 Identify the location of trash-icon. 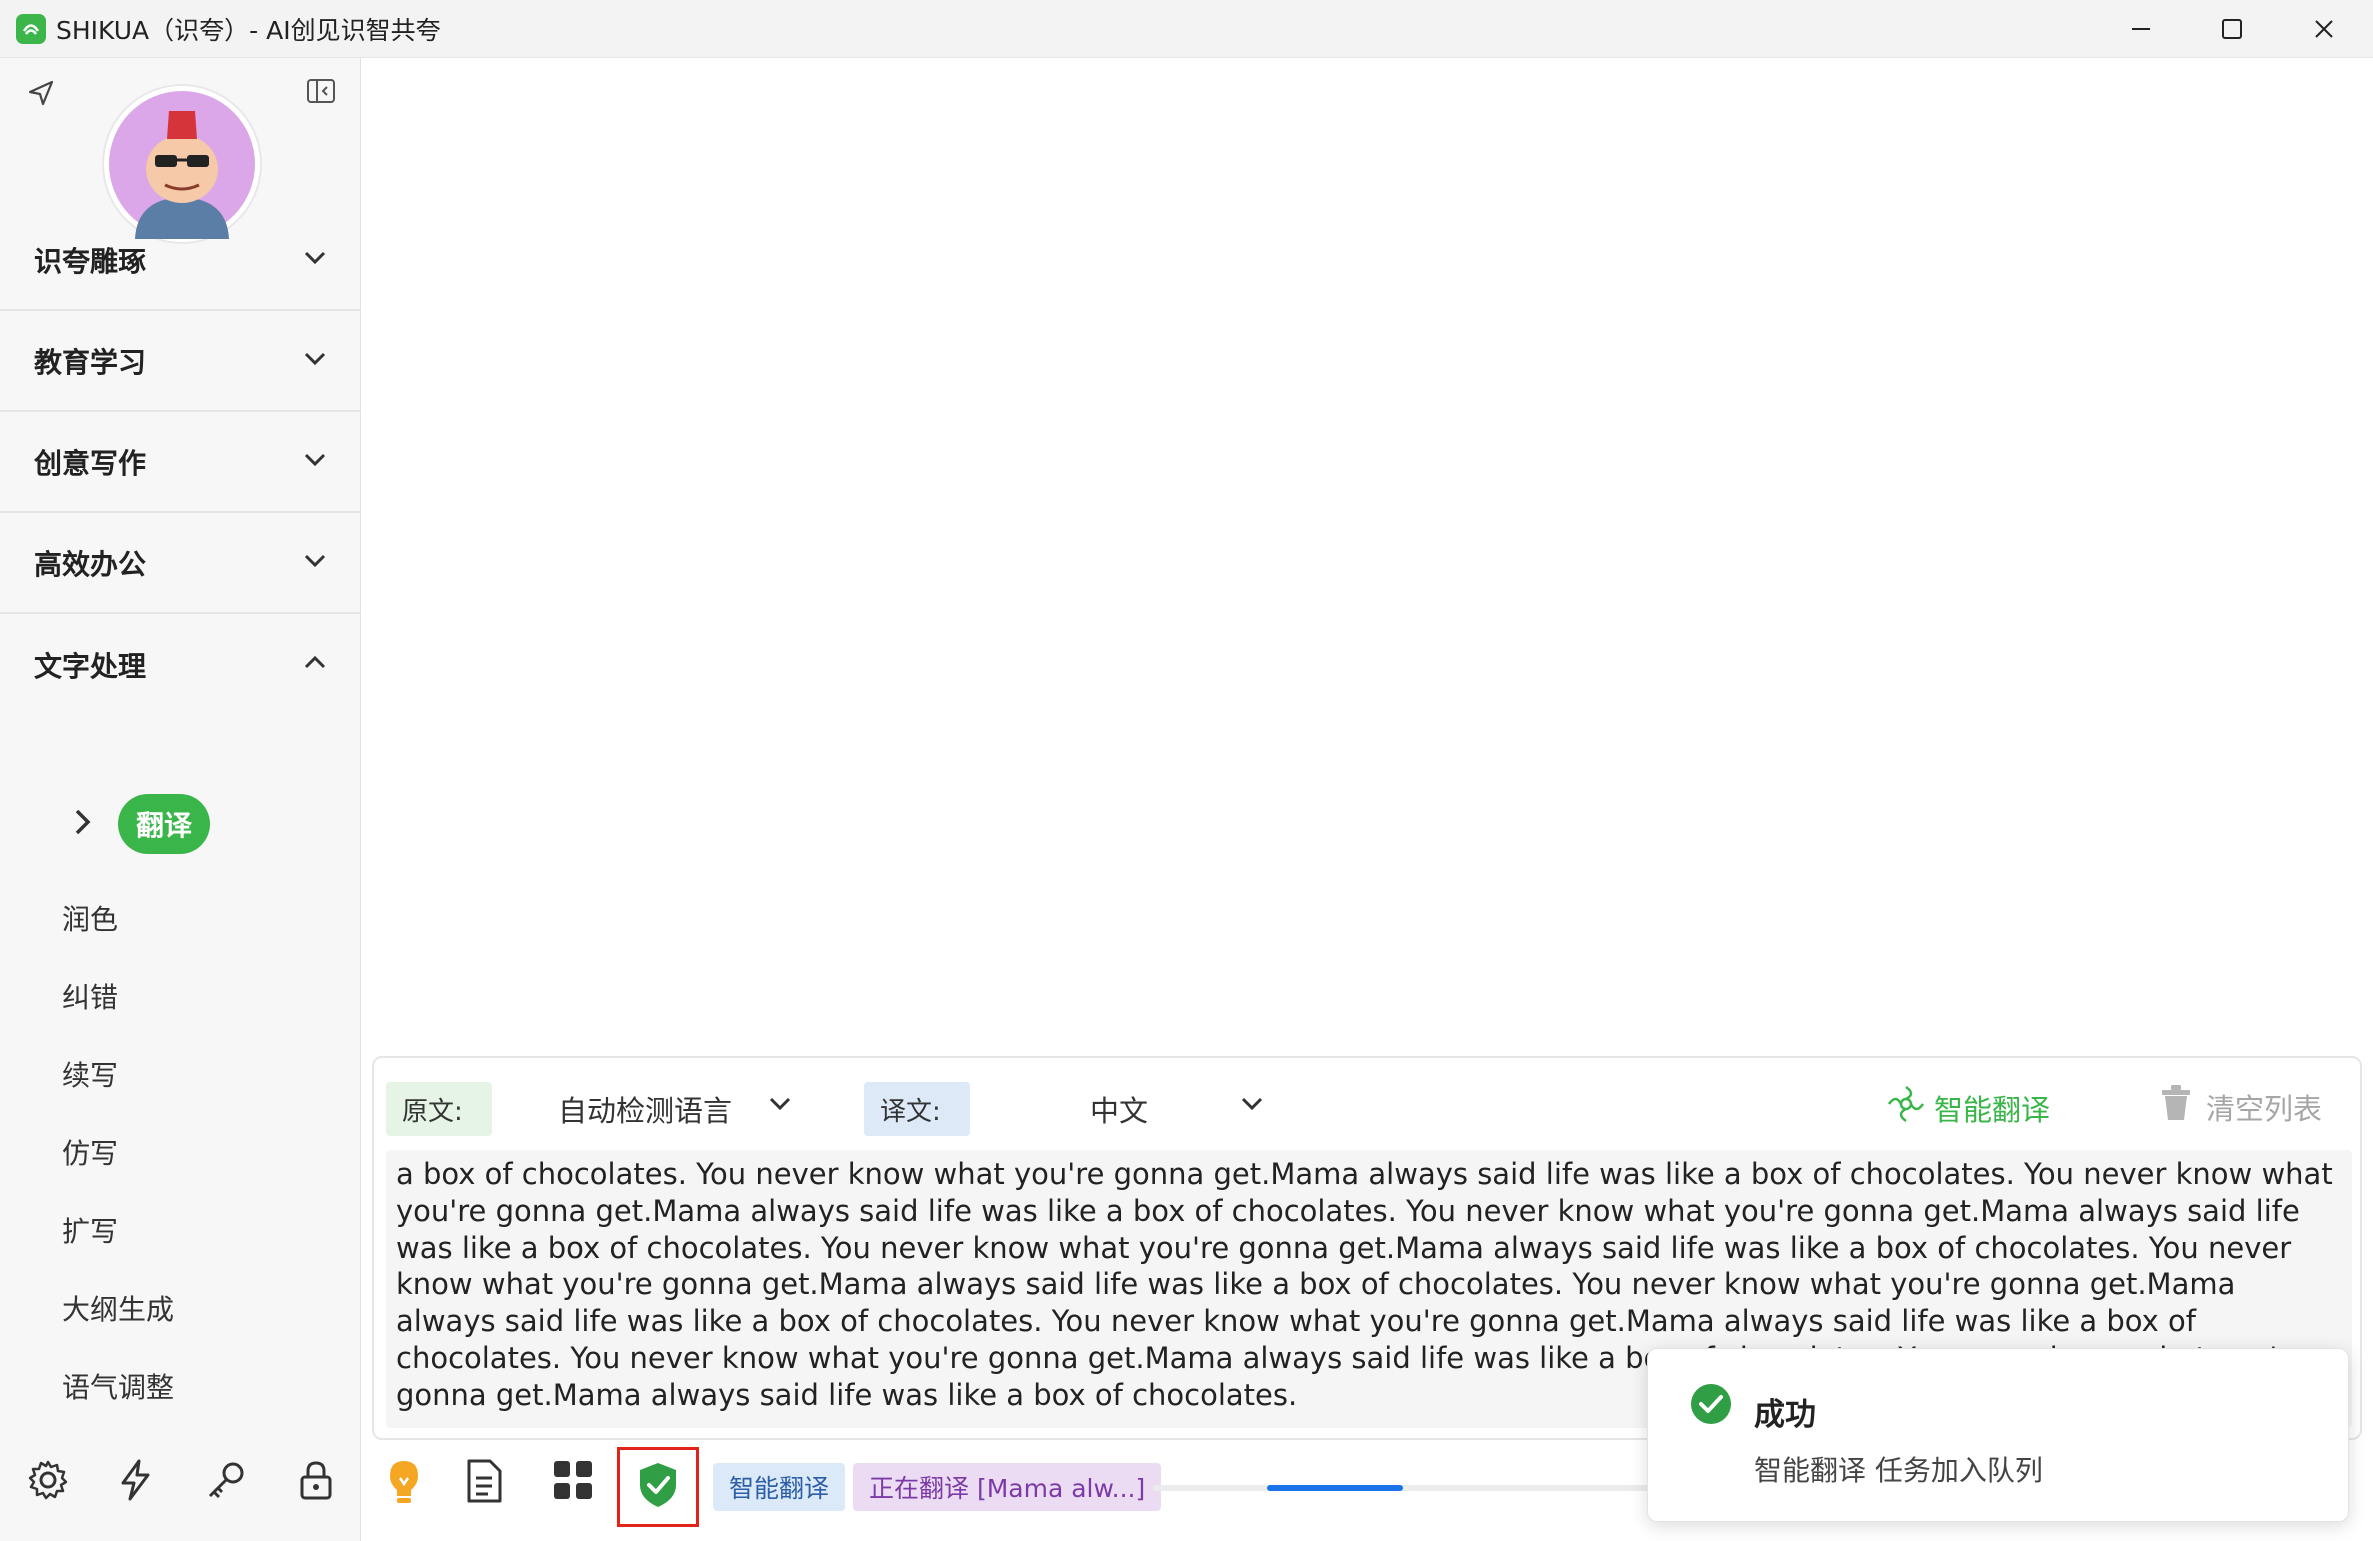
(2176, 1106).